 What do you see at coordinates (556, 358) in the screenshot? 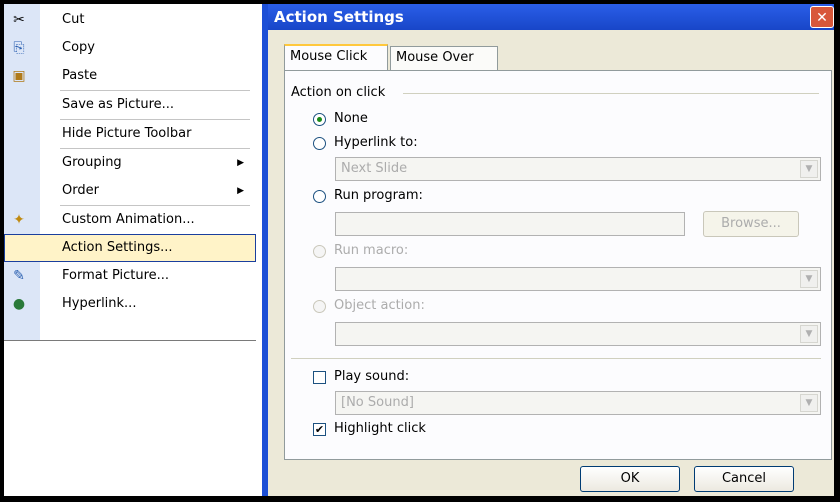
I see `sound-divider` at bounding box center [556, 358].